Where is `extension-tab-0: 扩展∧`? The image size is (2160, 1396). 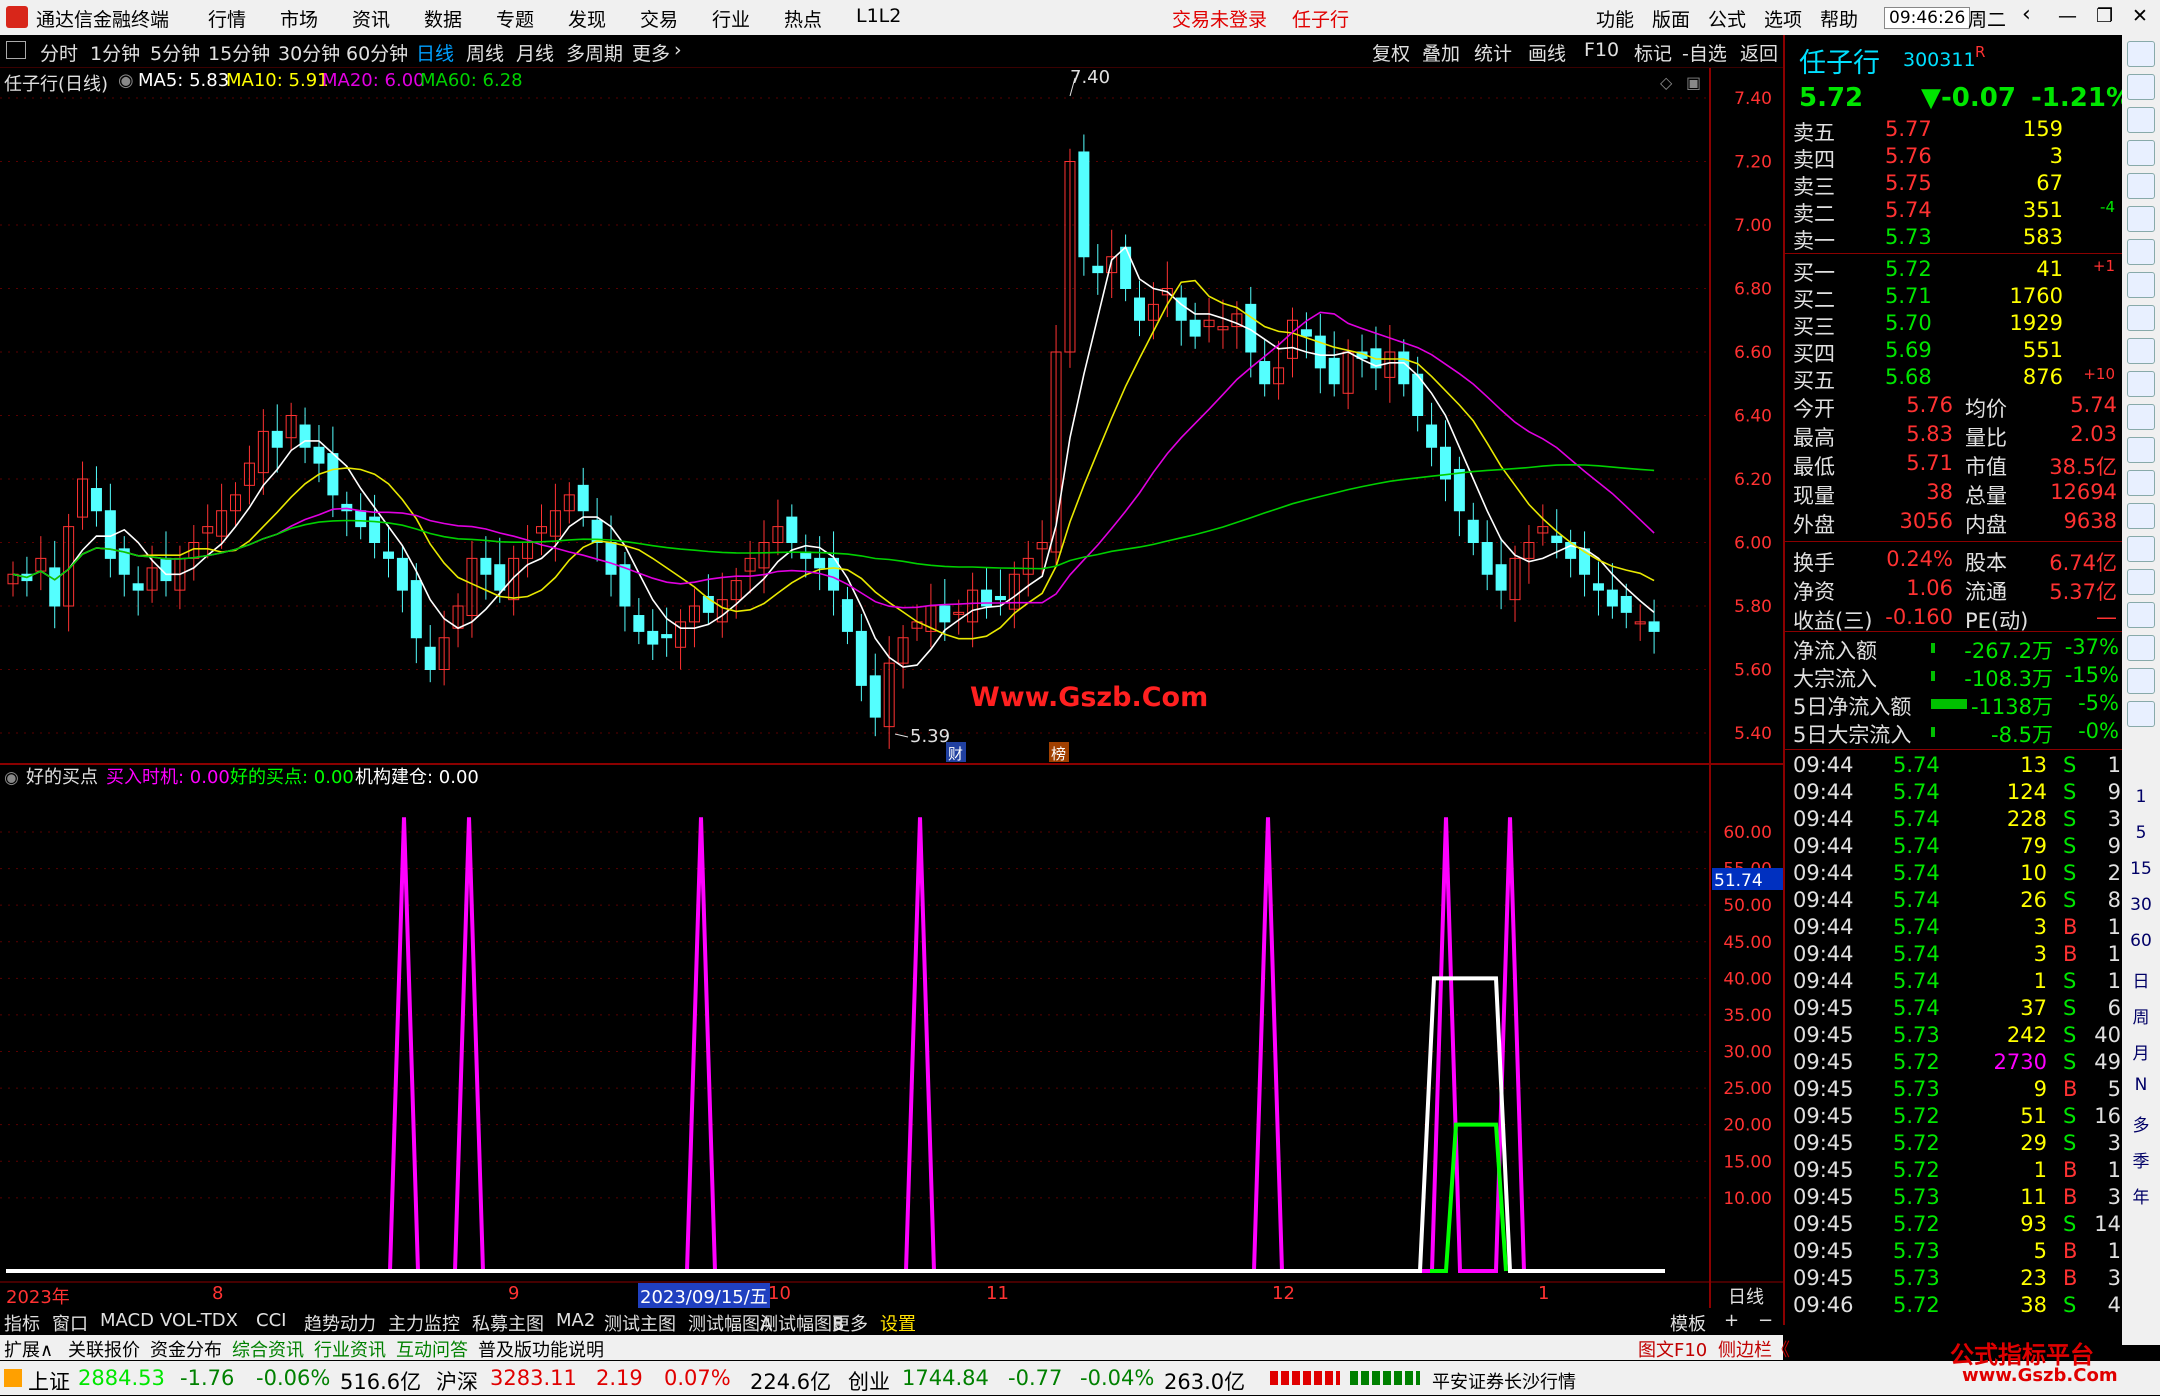 extension-tab-0: 扩展∧ is located at coordinates (28, 1349).